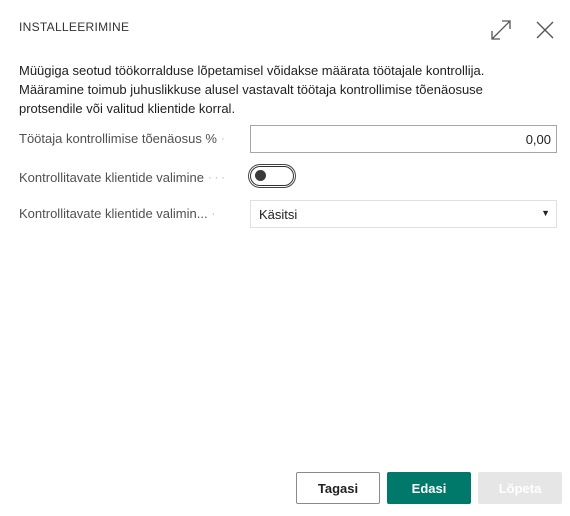 This screenshot has width=570, height=516. I want to click on chevron-down-icon: ▼, so click(545, 213).